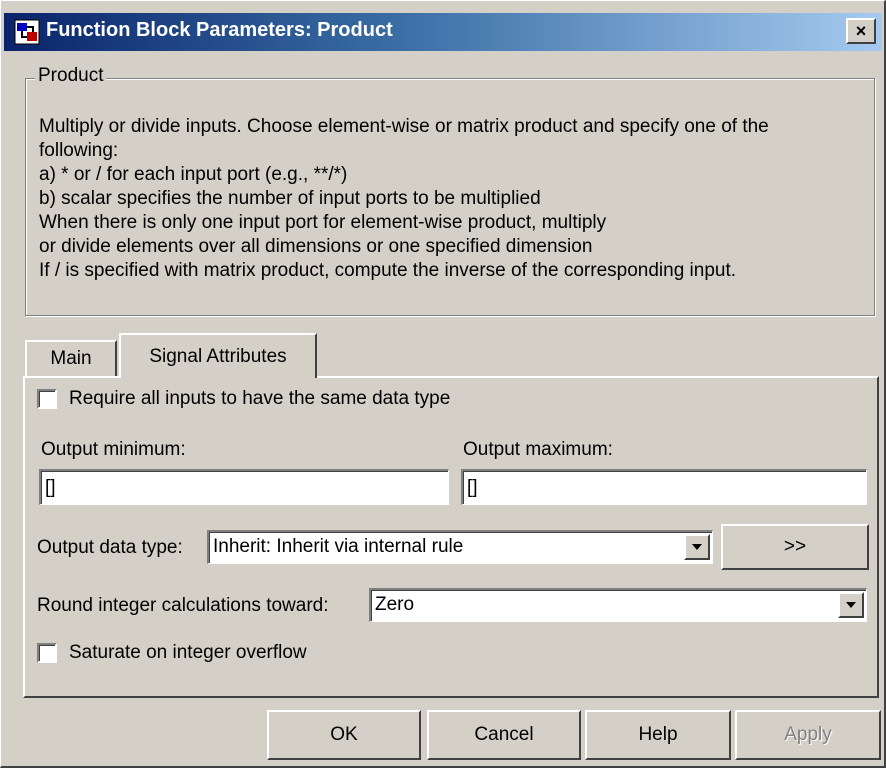  What do you see at coordinates (219, 30) in the screenshot?
I see `window-title: Function Block Parameters: Product` at bounding box center [219, 30].